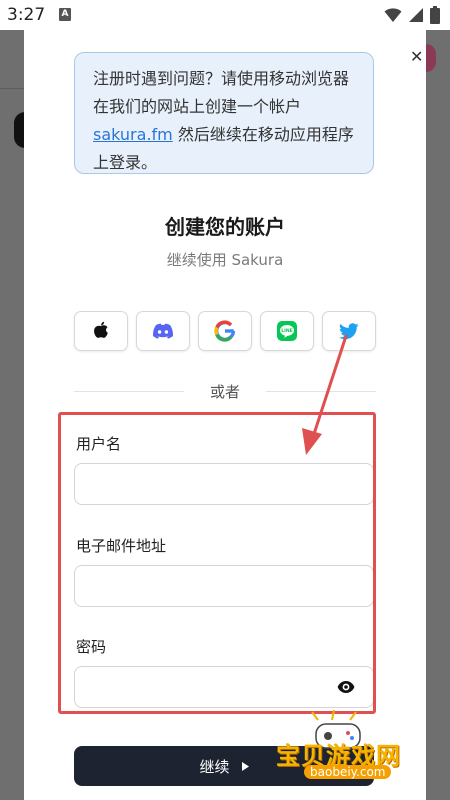  Describe the element at coordinates (435, 15) in the screenshot. I see `battery-icon` at that location.